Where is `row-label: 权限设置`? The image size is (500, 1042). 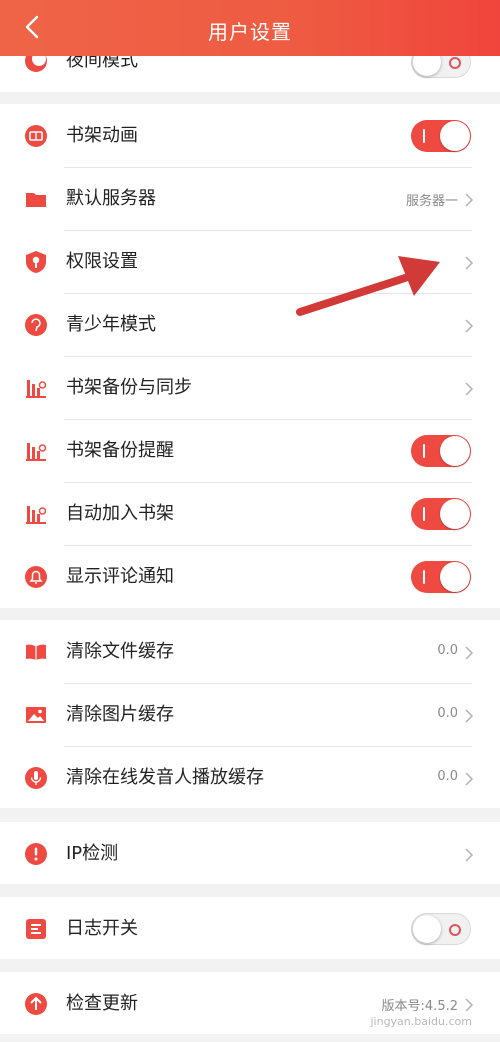 row-label: 权限设置 is located at coordinates (102, 261).